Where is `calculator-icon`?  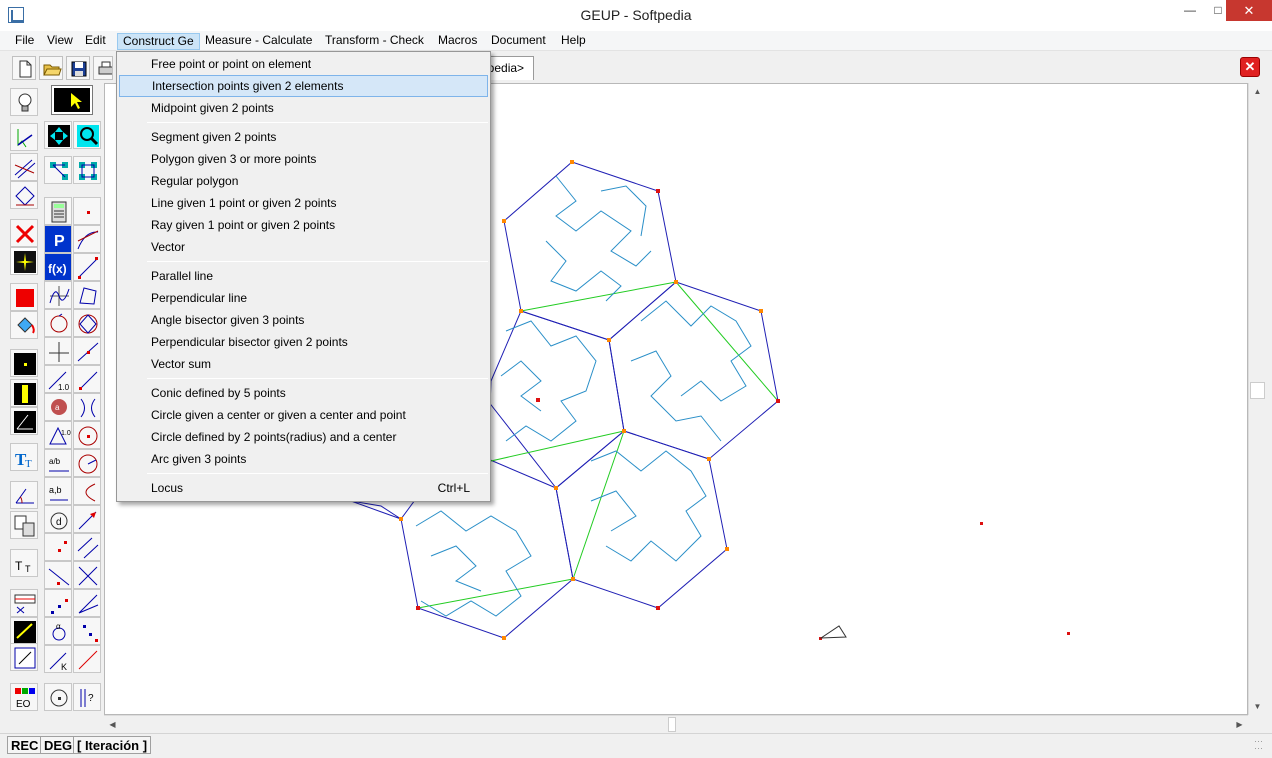 calculator-icon is located at coordinates (58, 211).